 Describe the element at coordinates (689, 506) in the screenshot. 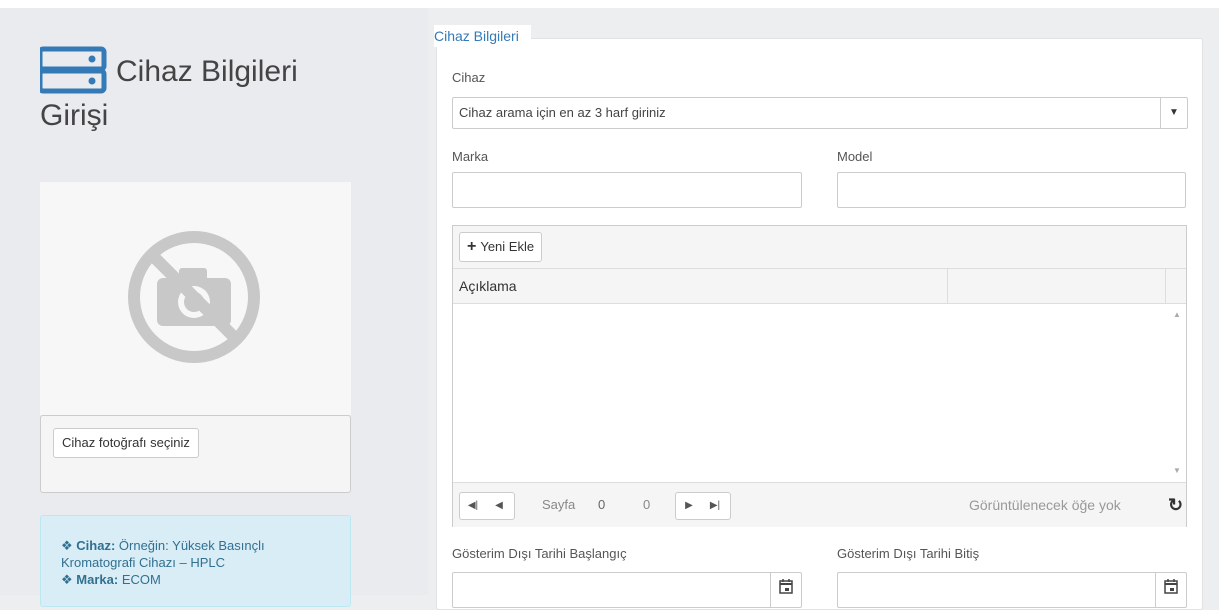

I see `next-page-icon: ▶` at that location.